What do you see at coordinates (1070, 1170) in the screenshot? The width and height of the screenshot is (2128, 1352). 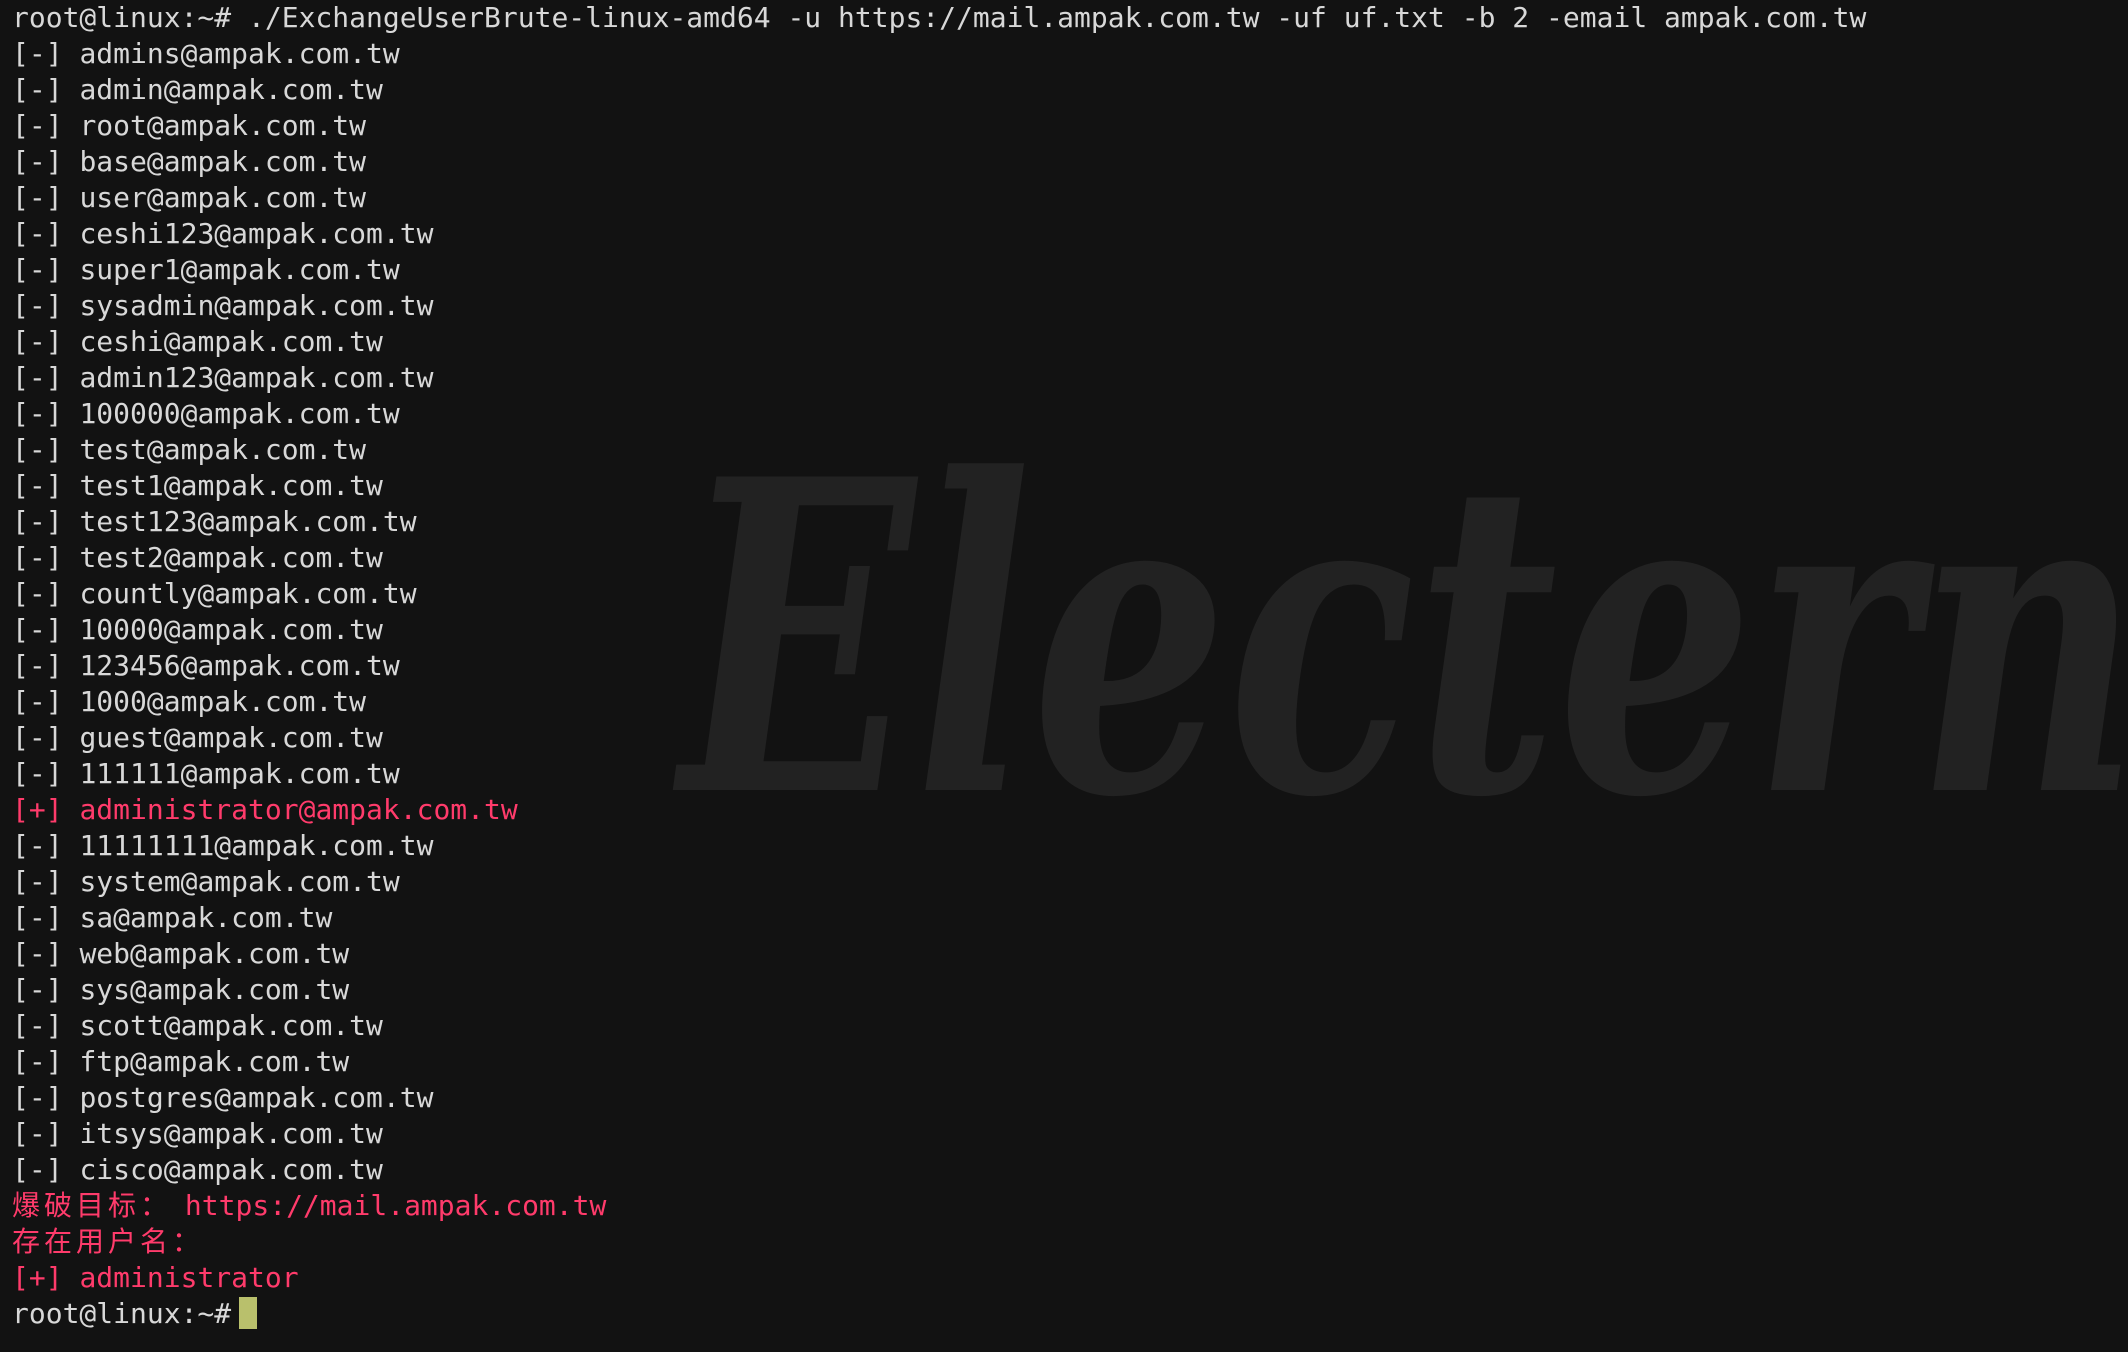 I see `result-row: [-] cisco@ampak.com.tw` at bounding box center [1070, 1170].